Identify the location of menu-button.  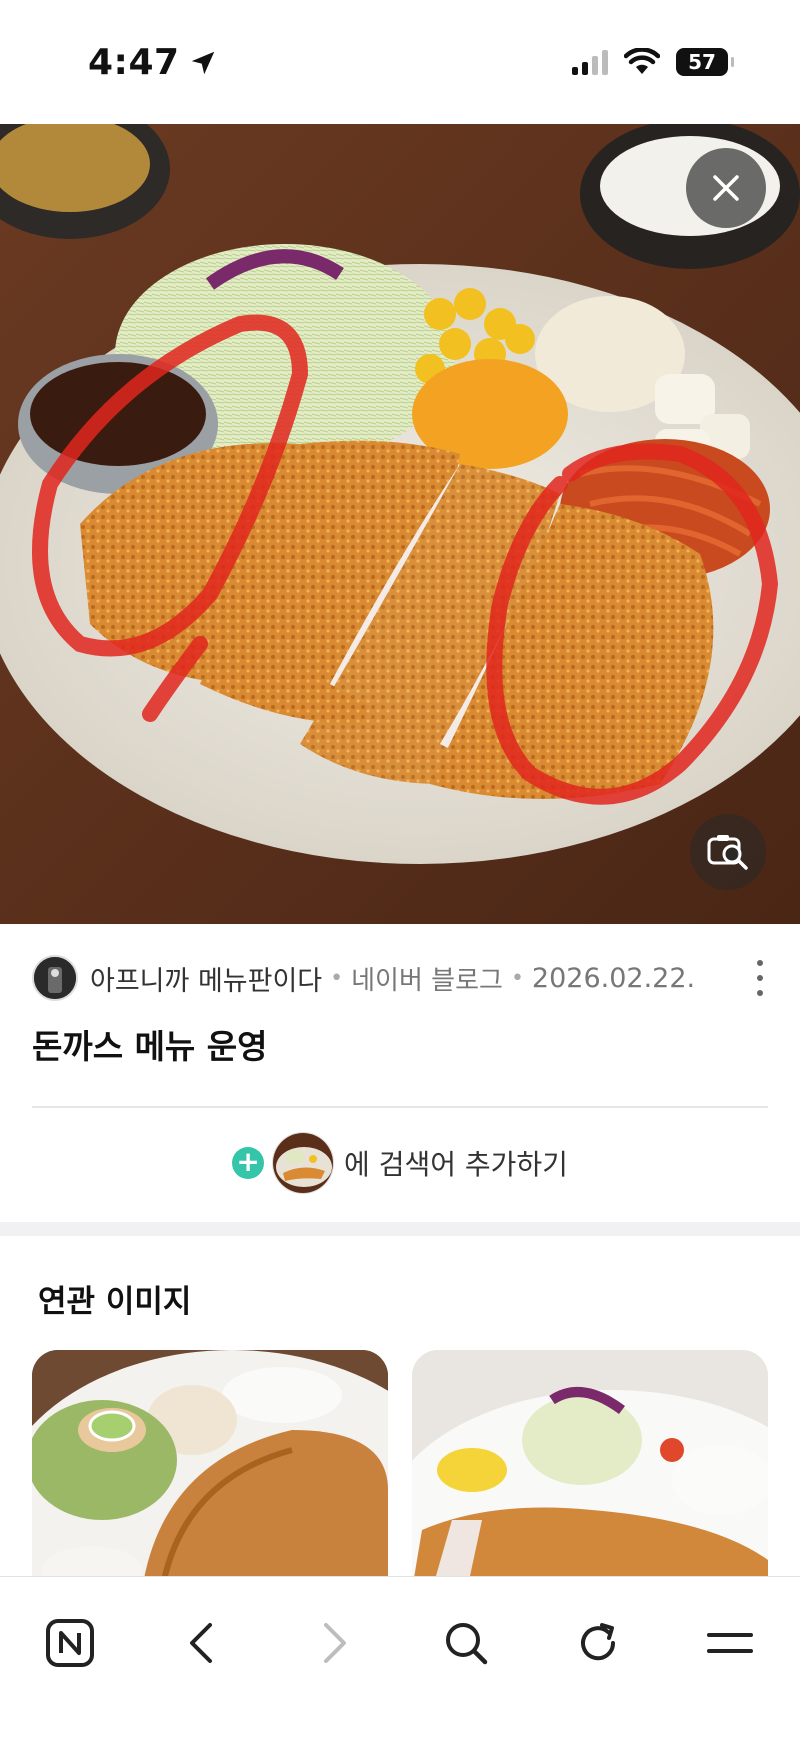
(730, 1643).